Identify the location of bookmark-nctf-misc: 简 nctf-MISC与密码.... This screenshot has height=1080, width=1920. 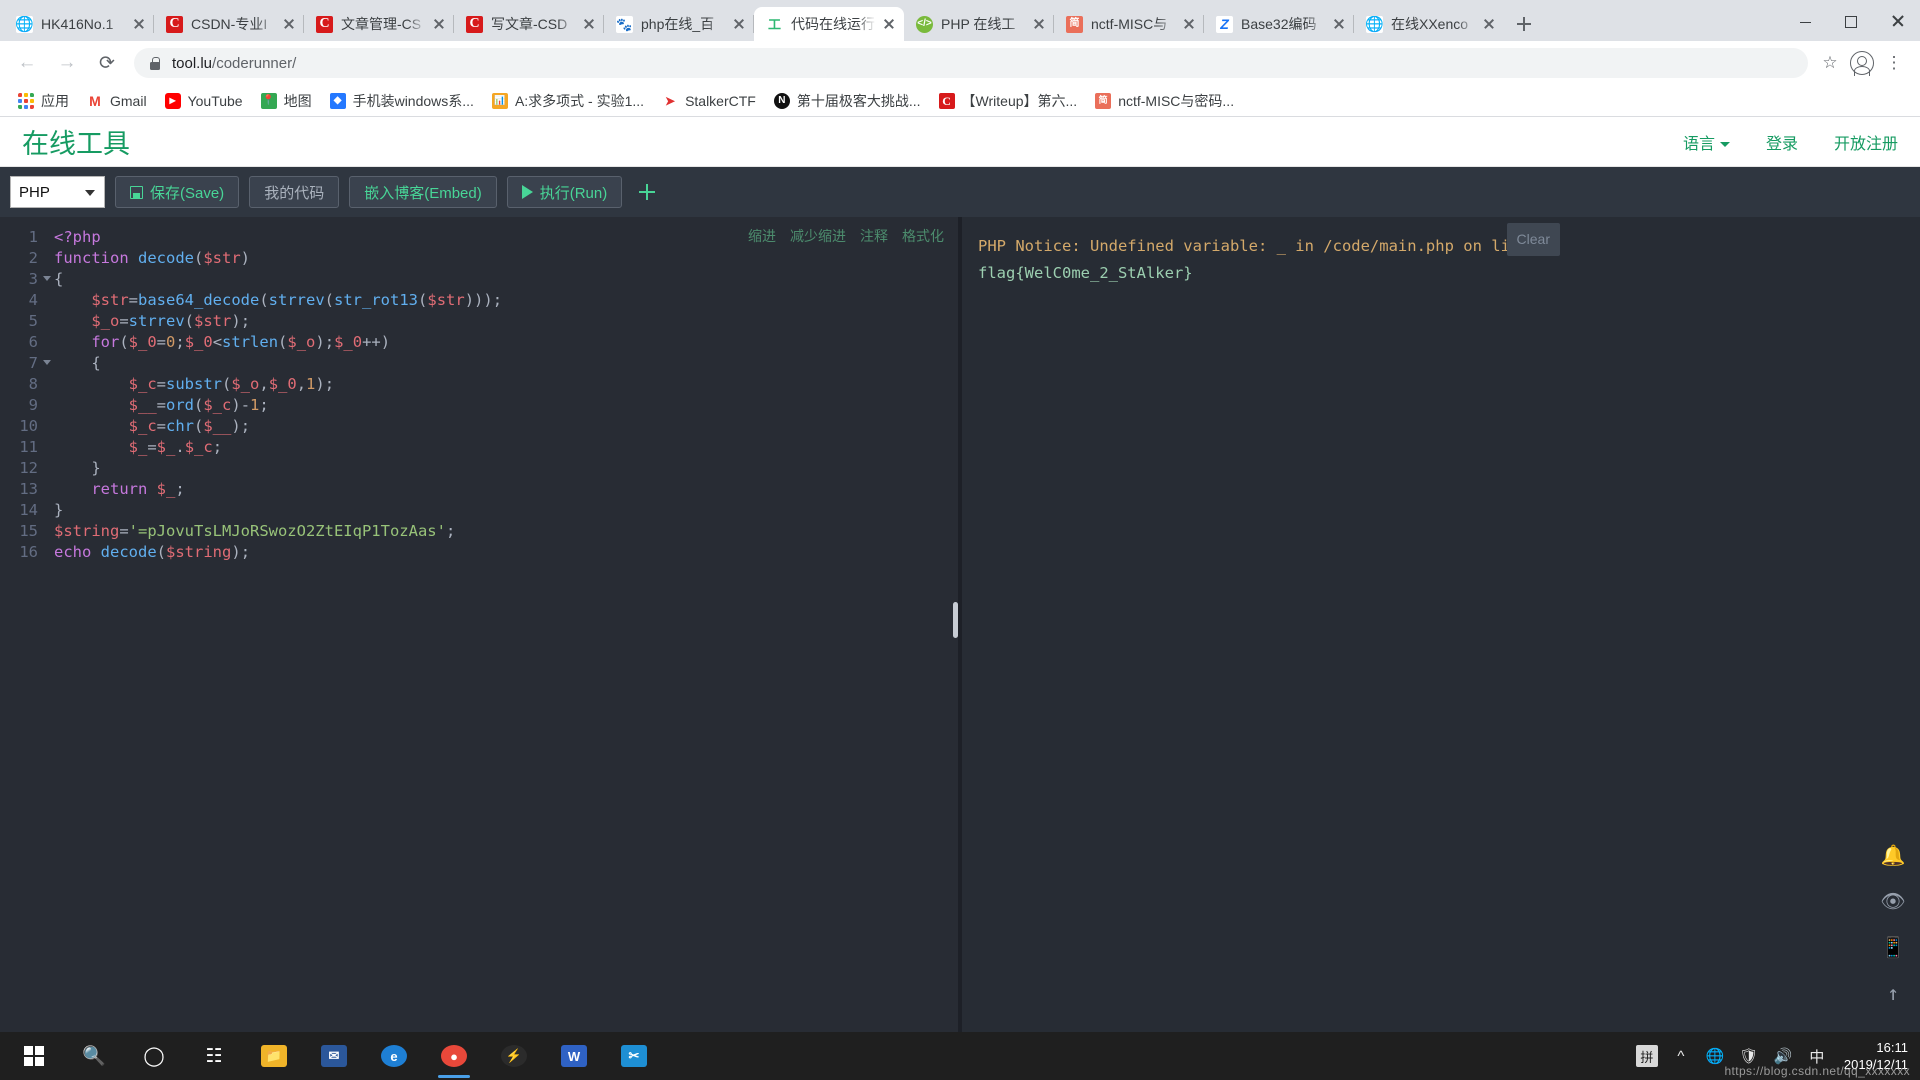
(1164, 101).